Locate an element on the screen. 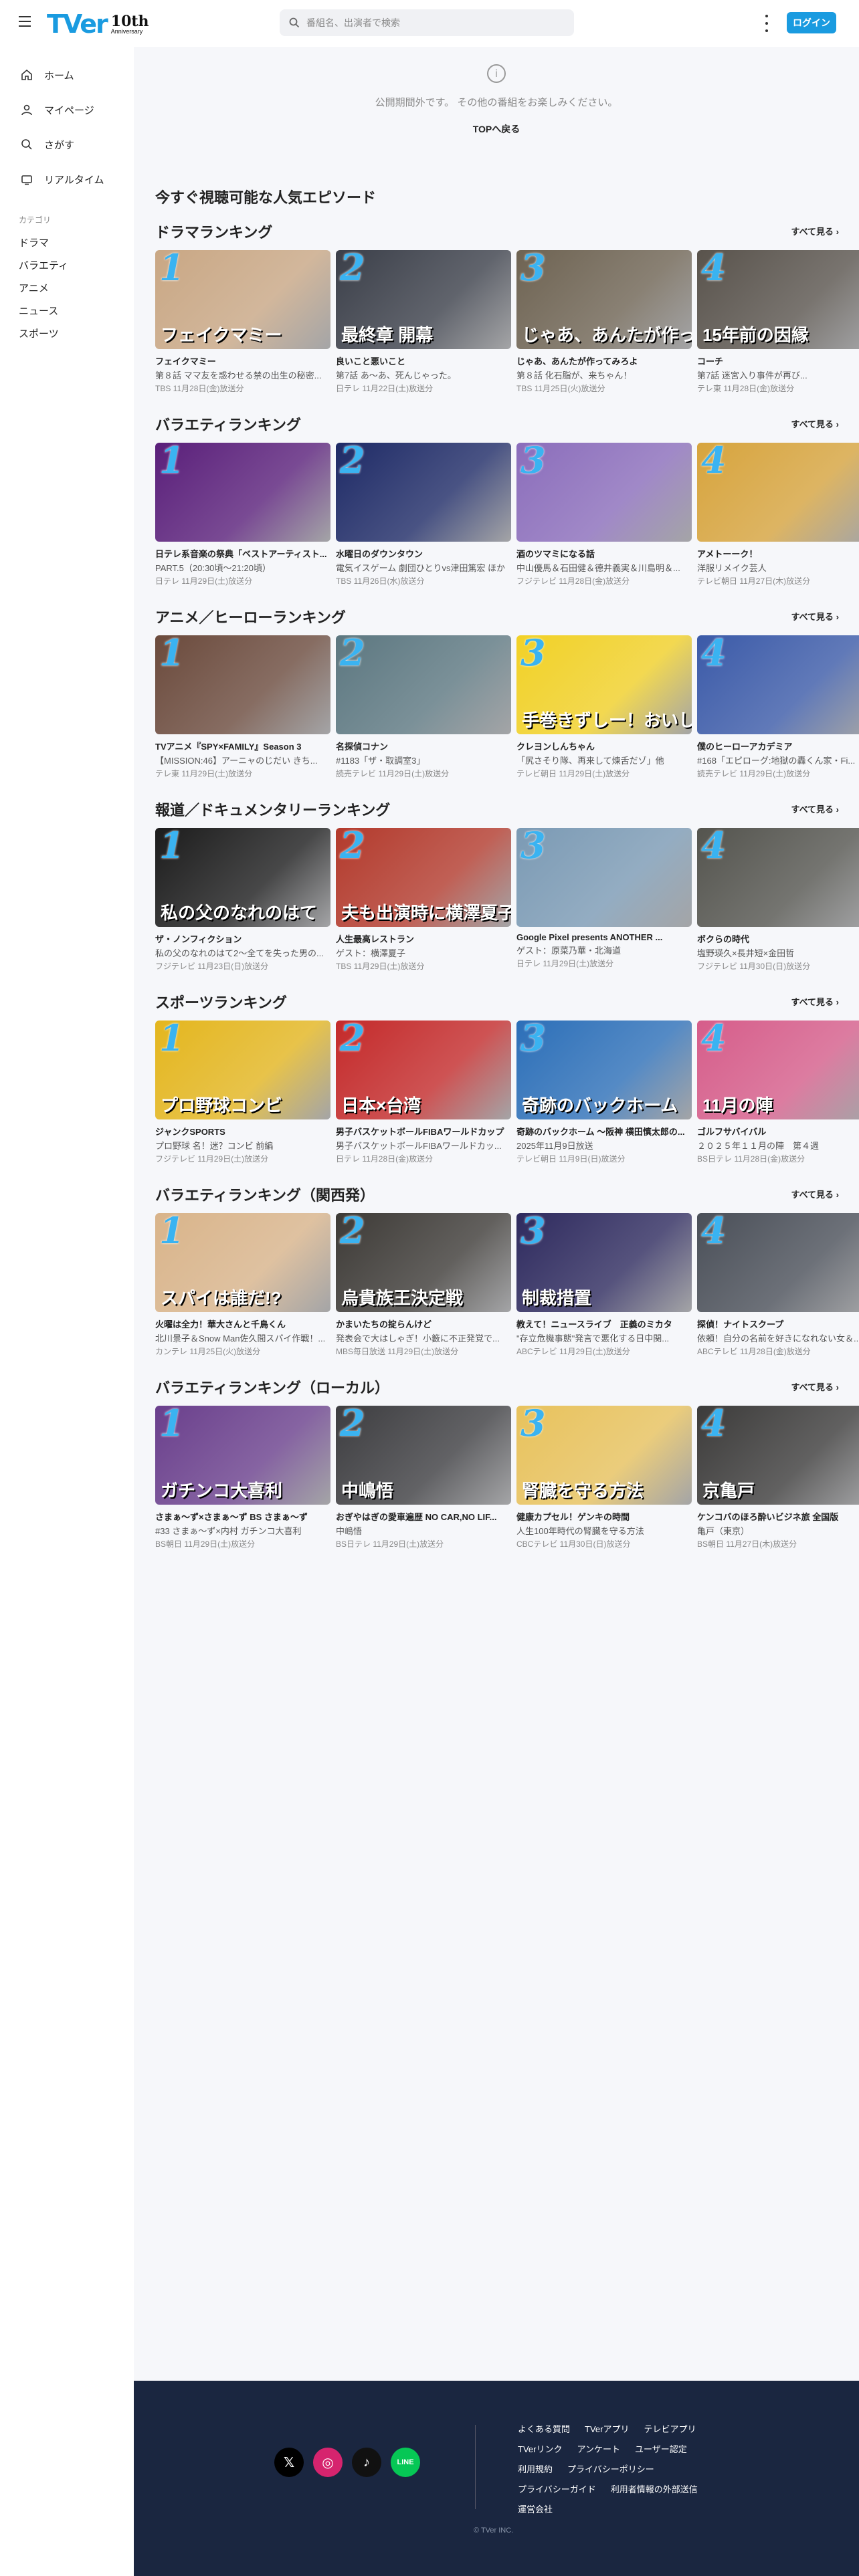 The width and height of the screenshot is (859, 2576). login-button: ログイン is located at coordinates (811, 22).